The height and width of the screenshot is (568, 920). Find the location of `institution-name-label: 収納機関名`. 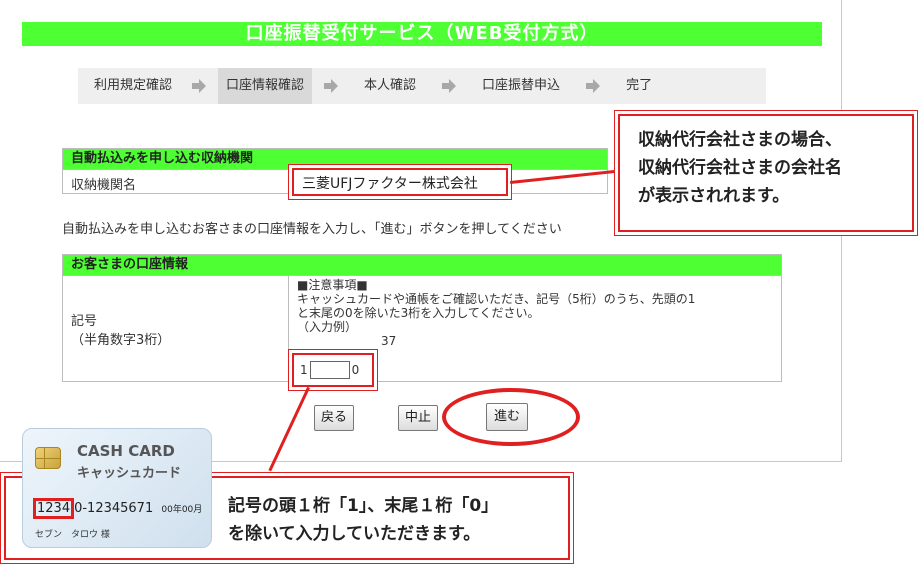

institution-name-label: 収納機関名 is located at coordinates (176, 181).